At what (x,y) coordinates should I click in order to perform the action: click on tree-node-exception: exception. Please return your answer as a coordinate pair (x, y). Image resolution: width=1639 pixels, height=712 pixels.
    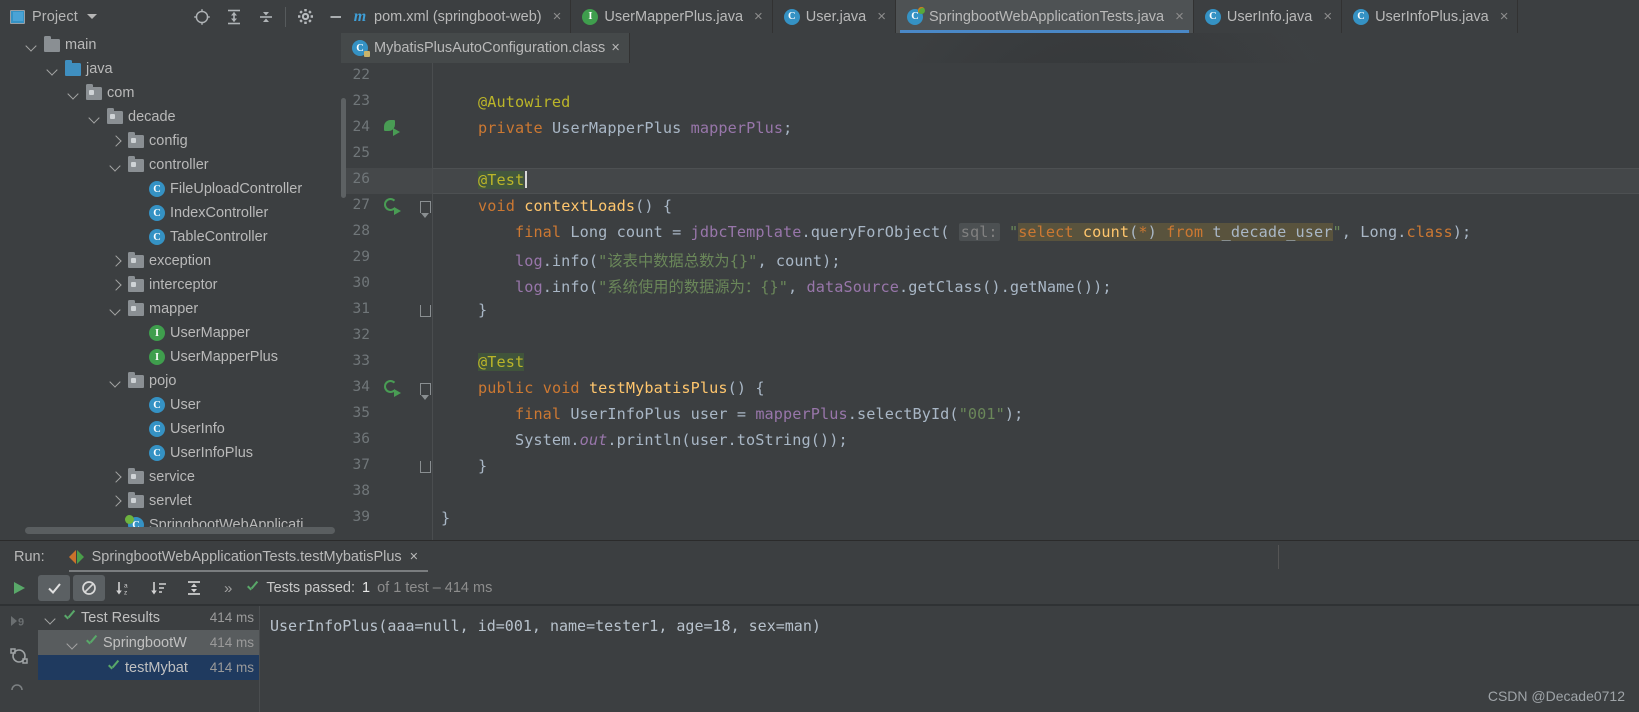
    Looking at the image, I should click on (170, 261).